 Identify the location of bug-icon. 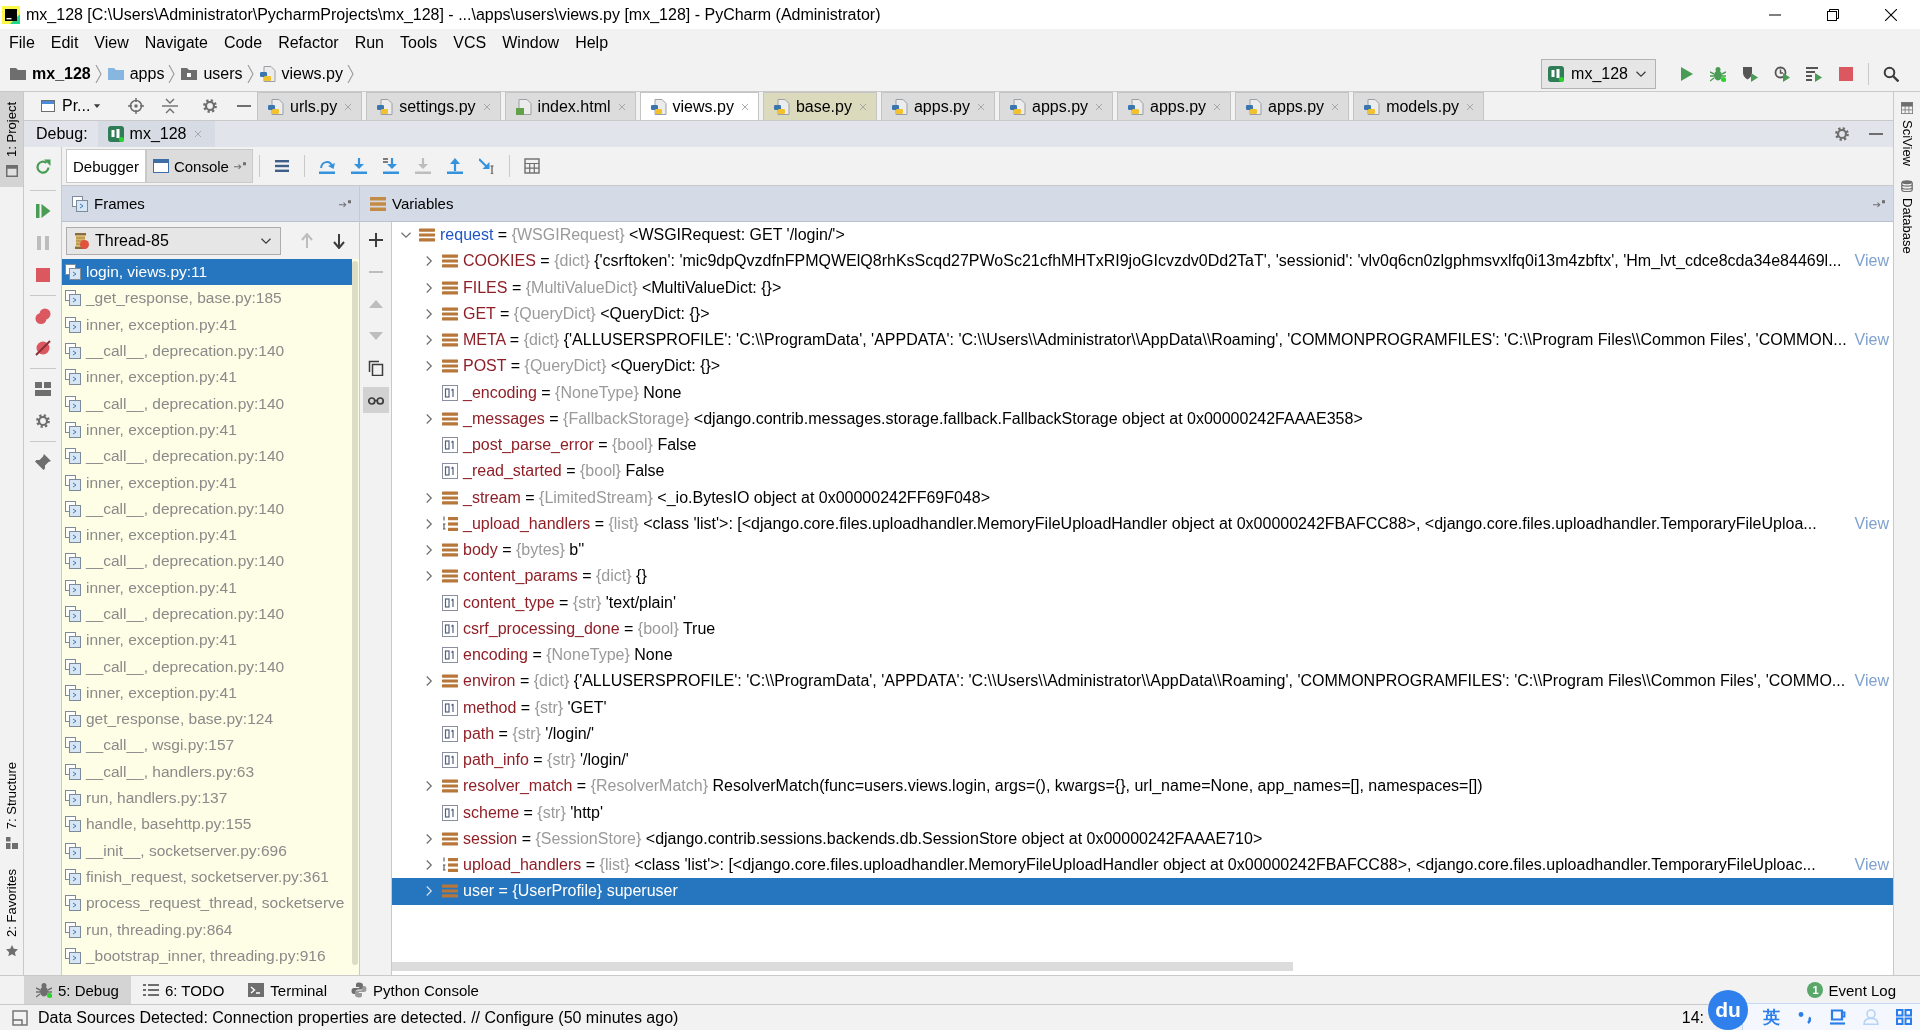
(1718, 73).